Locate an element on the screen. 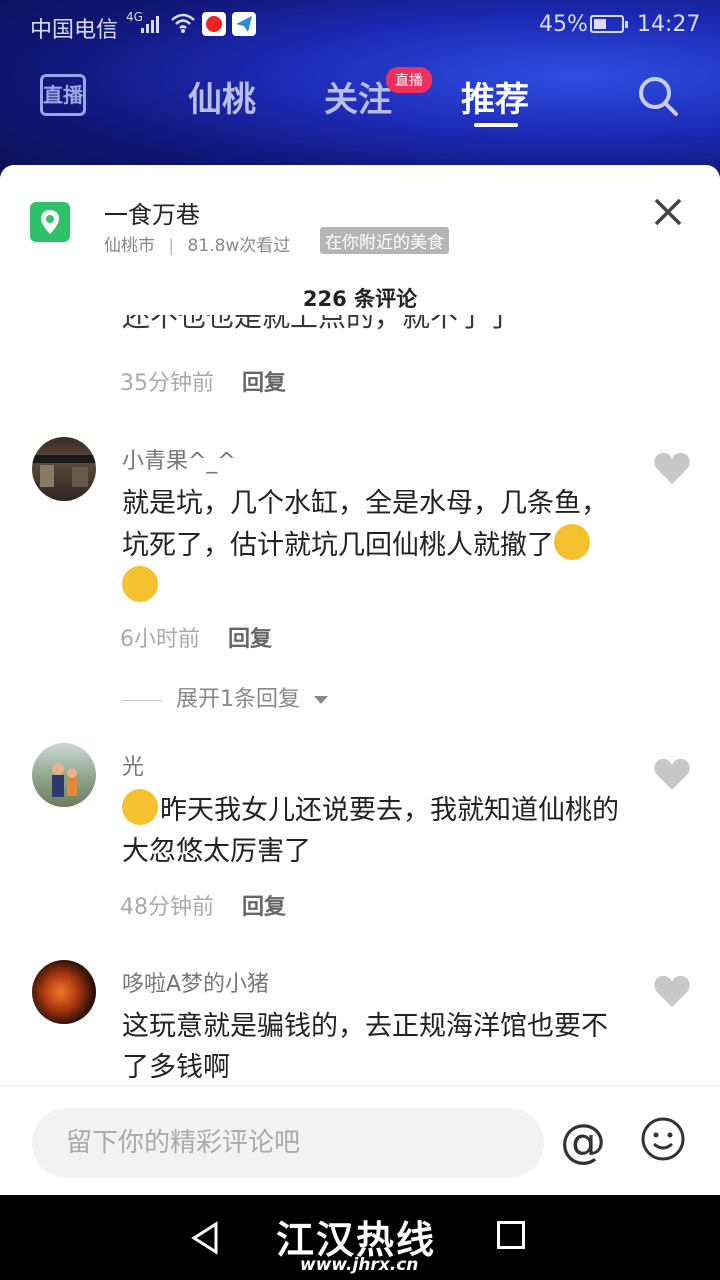  divider-line is located at coordinates (142, 700).